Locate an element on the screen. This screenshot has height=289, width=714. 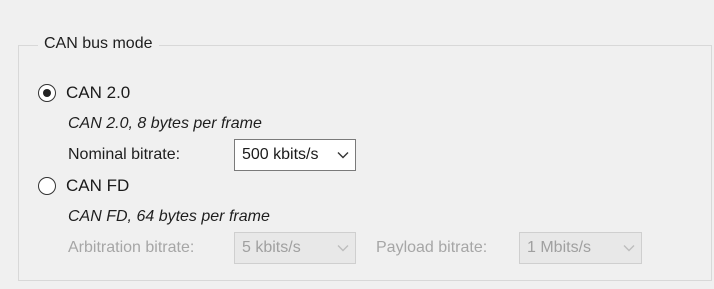
arbitration-bitrate-label: Arbitration bitrate: is located at coordinates (131, 247).